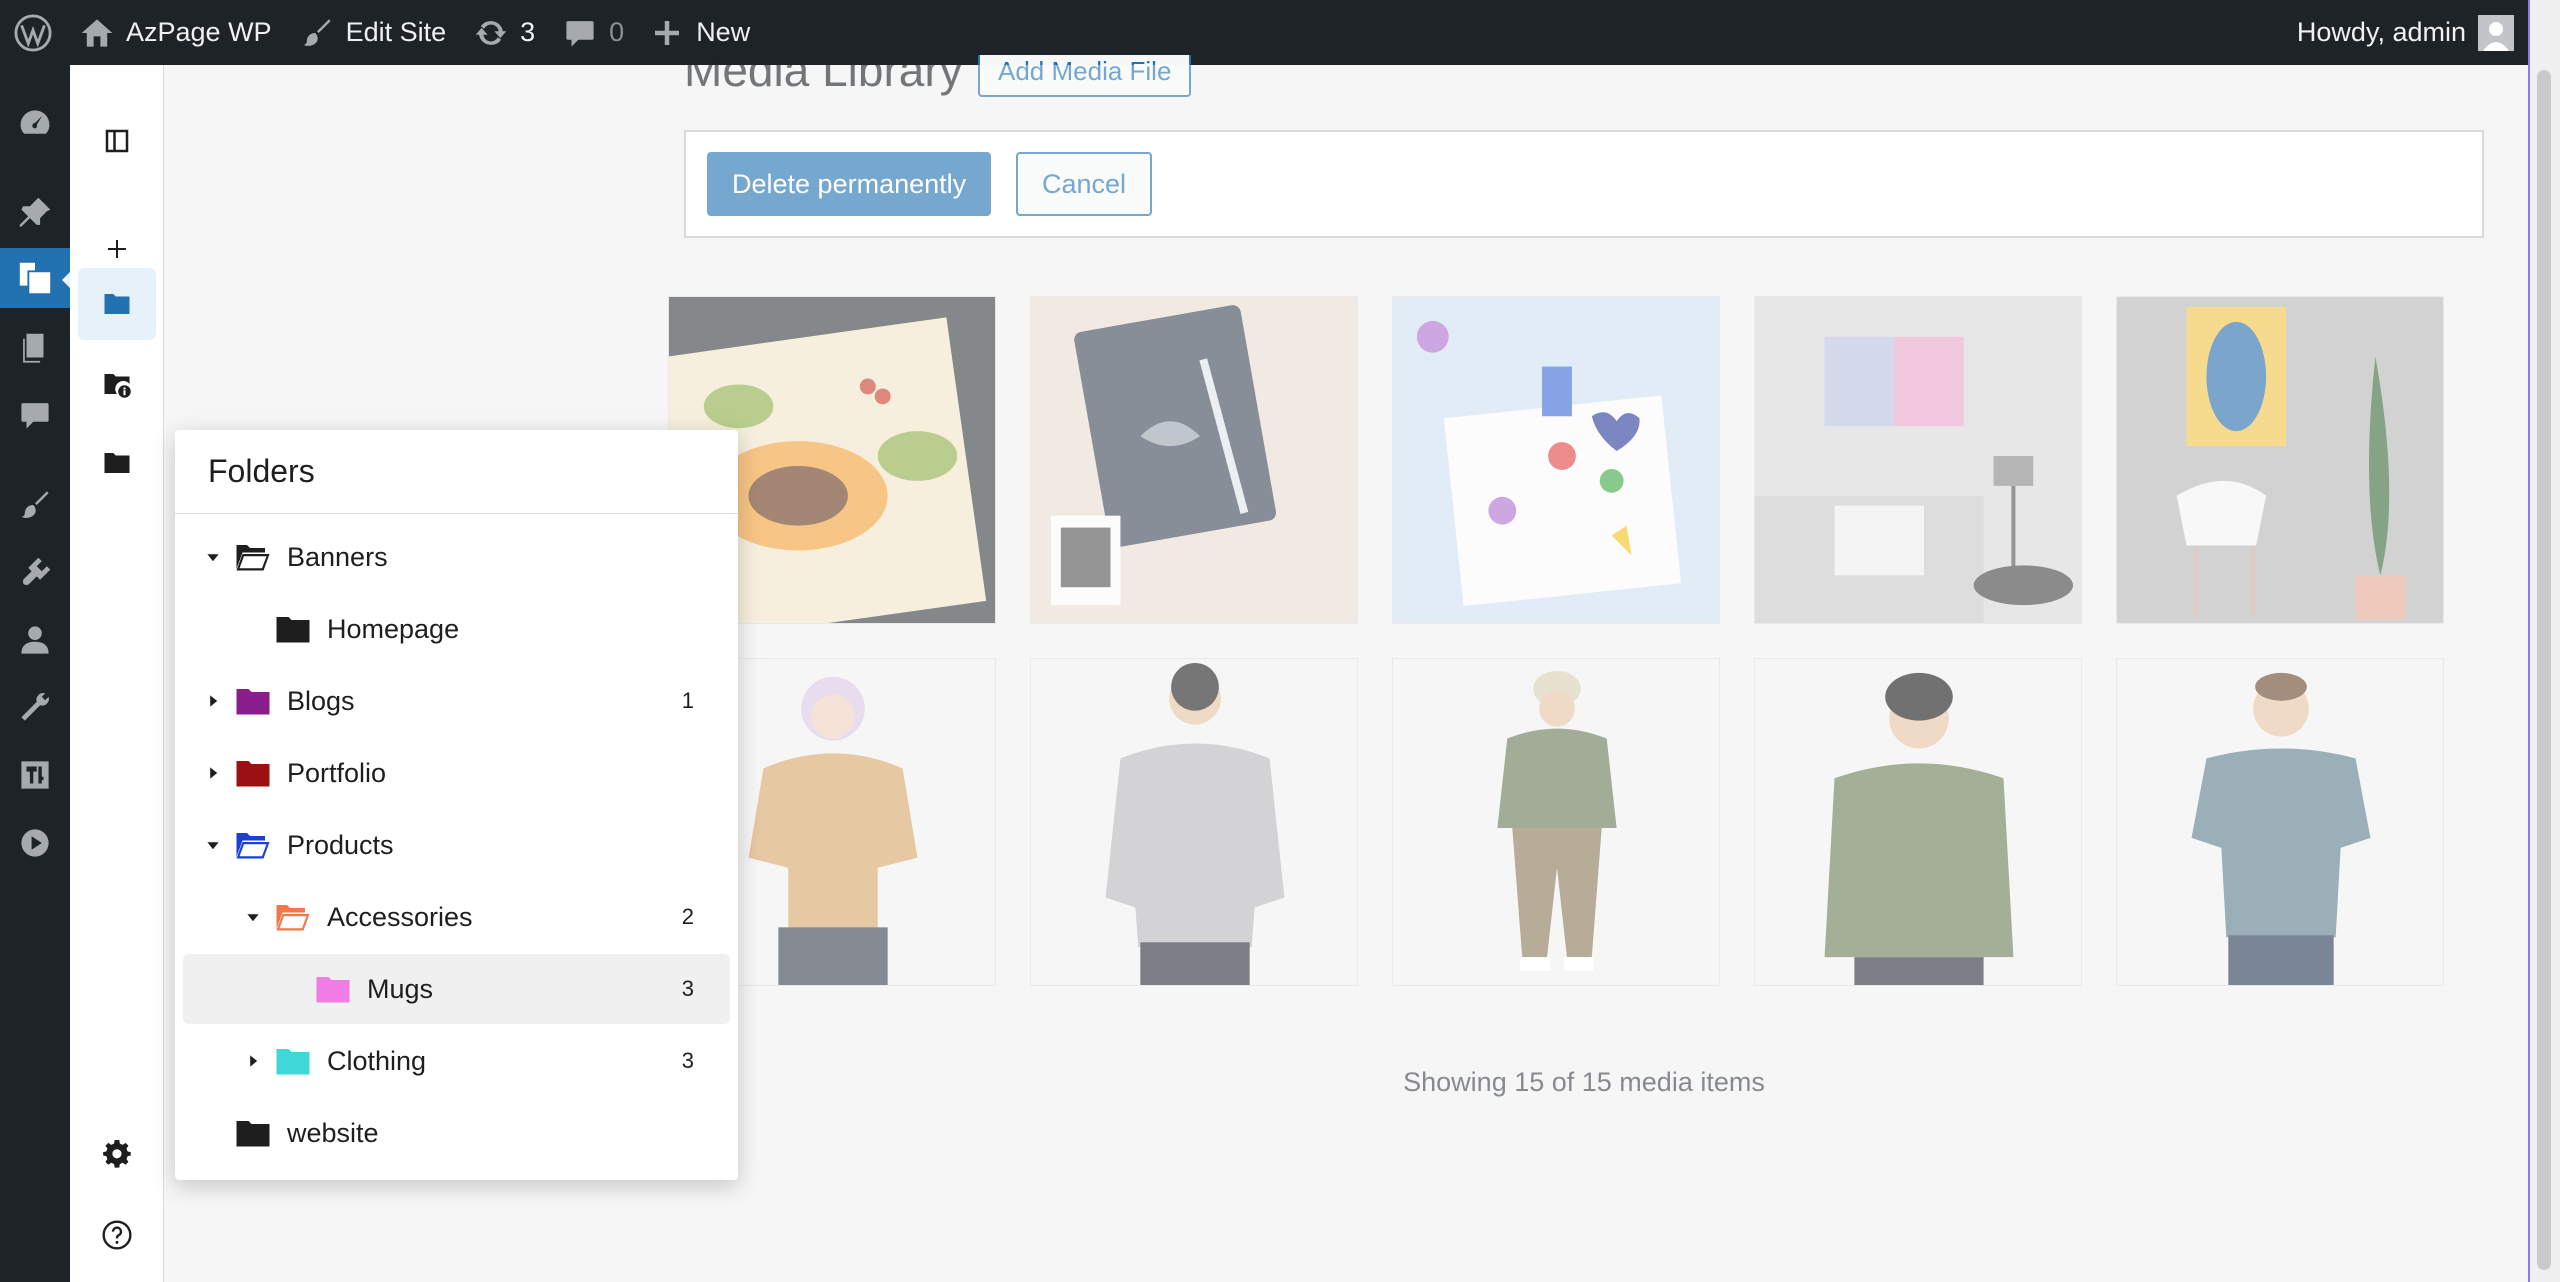 The width and height of the screenshot is (2560, 1282). I want to click on menu-pages, so click(35, 349).